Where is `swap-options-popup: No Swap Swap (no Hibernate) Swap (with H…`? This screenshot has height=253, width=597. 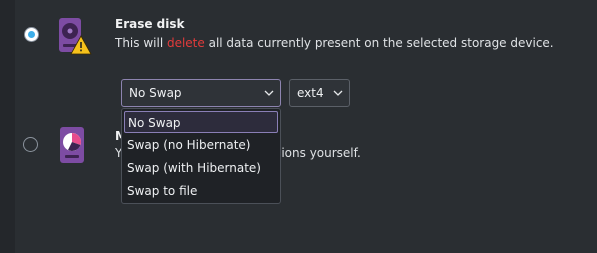
swap-options-popup: No Swap Swap (no Hibernate) Swap (with H… is located at coordinates (201, 156).